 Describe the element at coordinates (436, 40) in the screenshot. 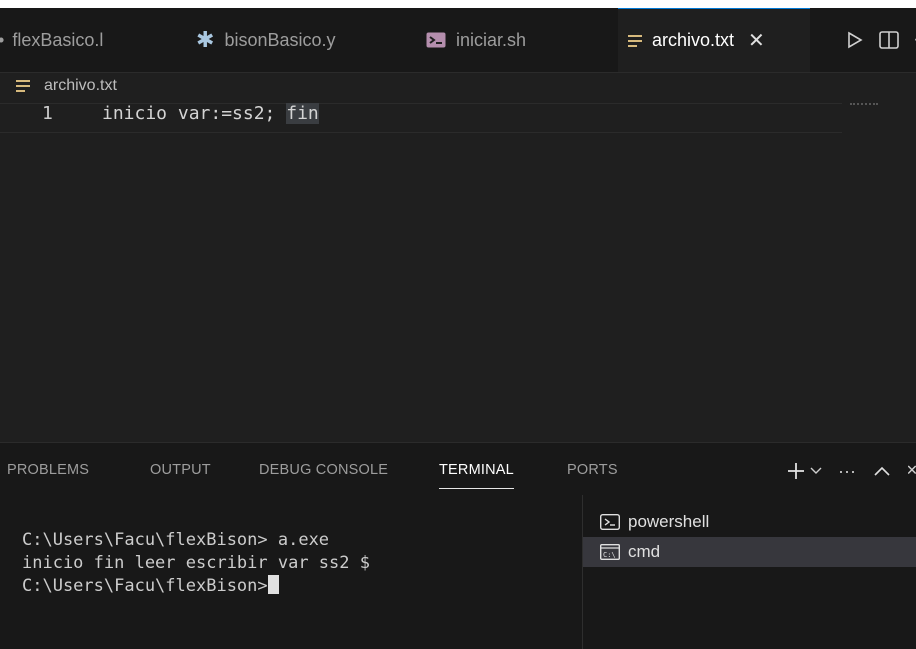

I see `shell-script-icon` at that location.